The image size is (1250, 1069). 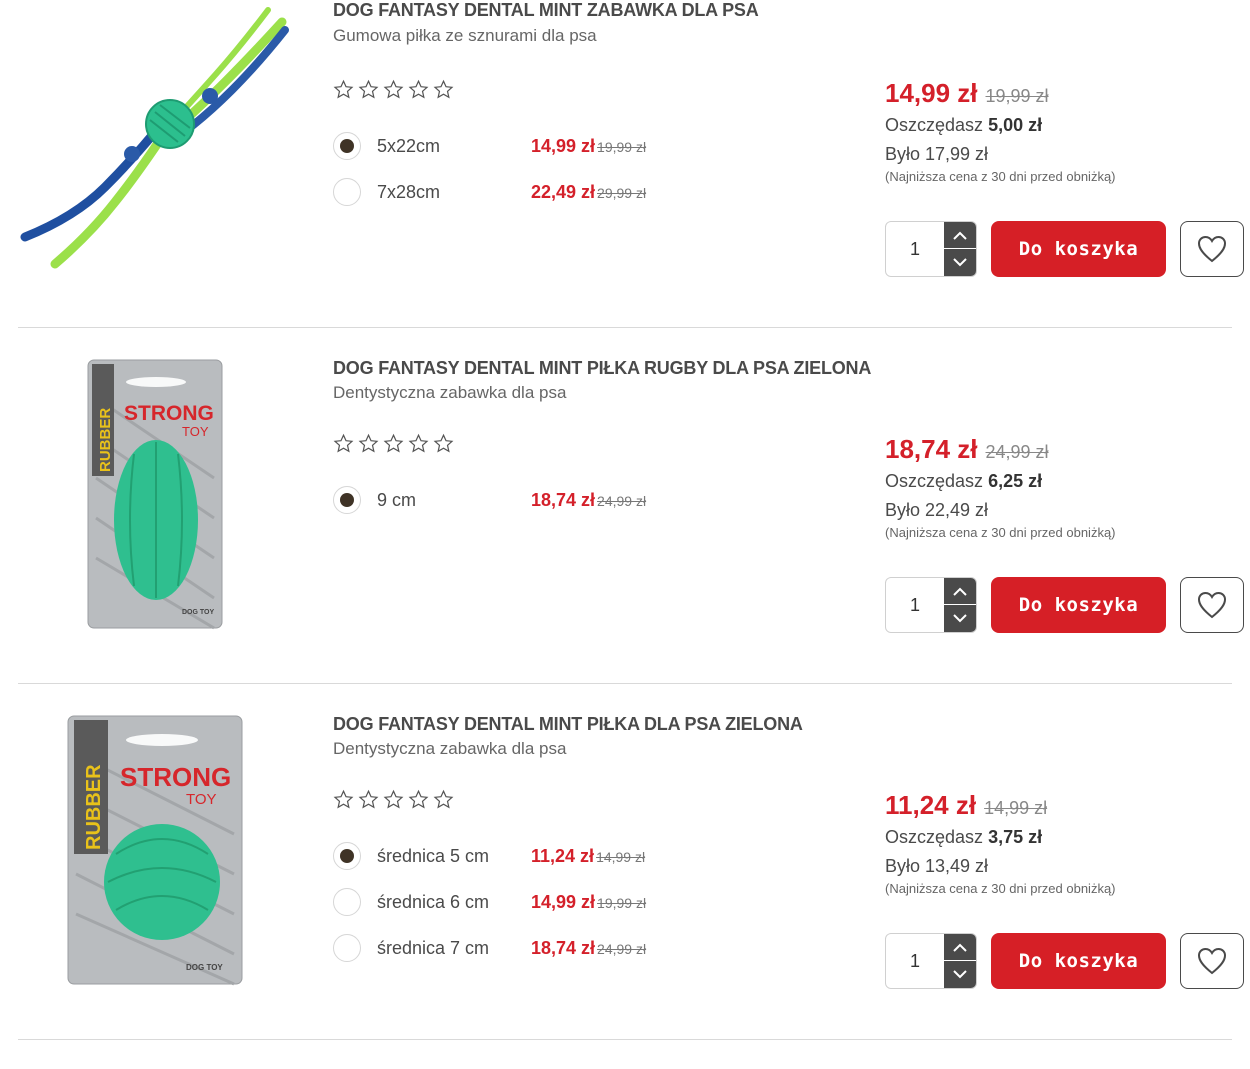 I want to click on variant-option: 7x28cm 22,49 zł 29,99 zł, so click(x=503, y=192).